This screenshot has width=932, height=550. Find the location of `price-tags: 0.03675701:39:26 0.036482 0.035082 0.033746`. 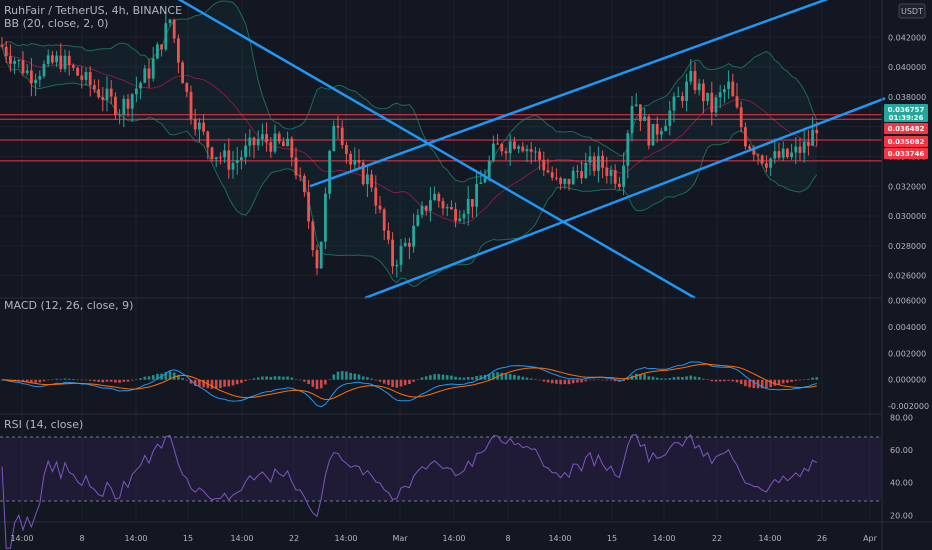

price-tags: 0.03675701:39:26 0.036482 0.035082 0.033746 is located at coordinates (906, 131).